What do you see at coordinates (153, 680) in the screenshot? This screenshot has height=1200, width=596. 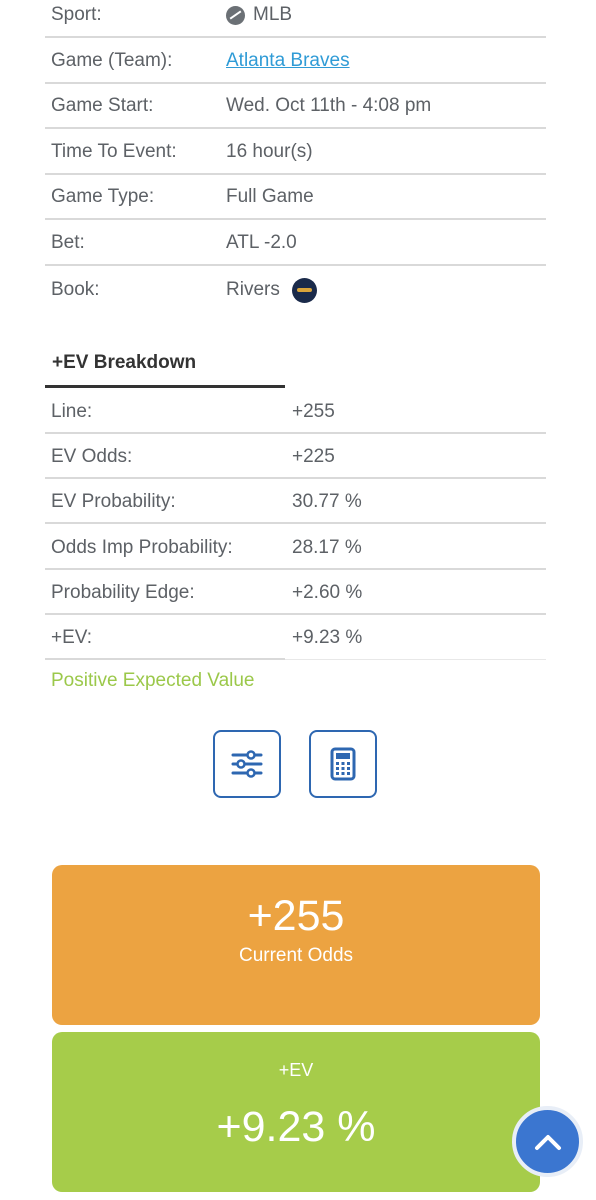 I see `ev-verdict: Positive Expected Value` at bounding box center [153, 680].